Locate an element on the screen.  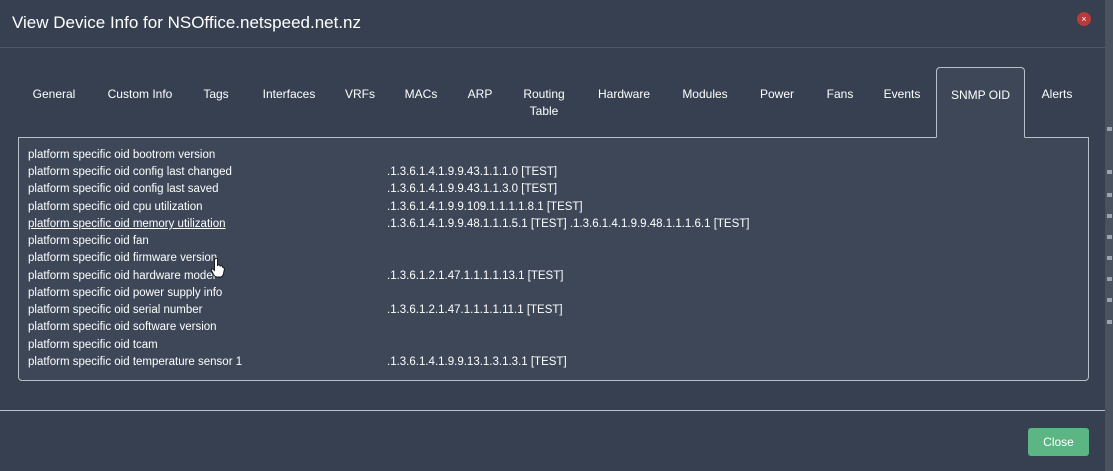
tab-interfaces: Interfaces is located at coordinates (289, 102).